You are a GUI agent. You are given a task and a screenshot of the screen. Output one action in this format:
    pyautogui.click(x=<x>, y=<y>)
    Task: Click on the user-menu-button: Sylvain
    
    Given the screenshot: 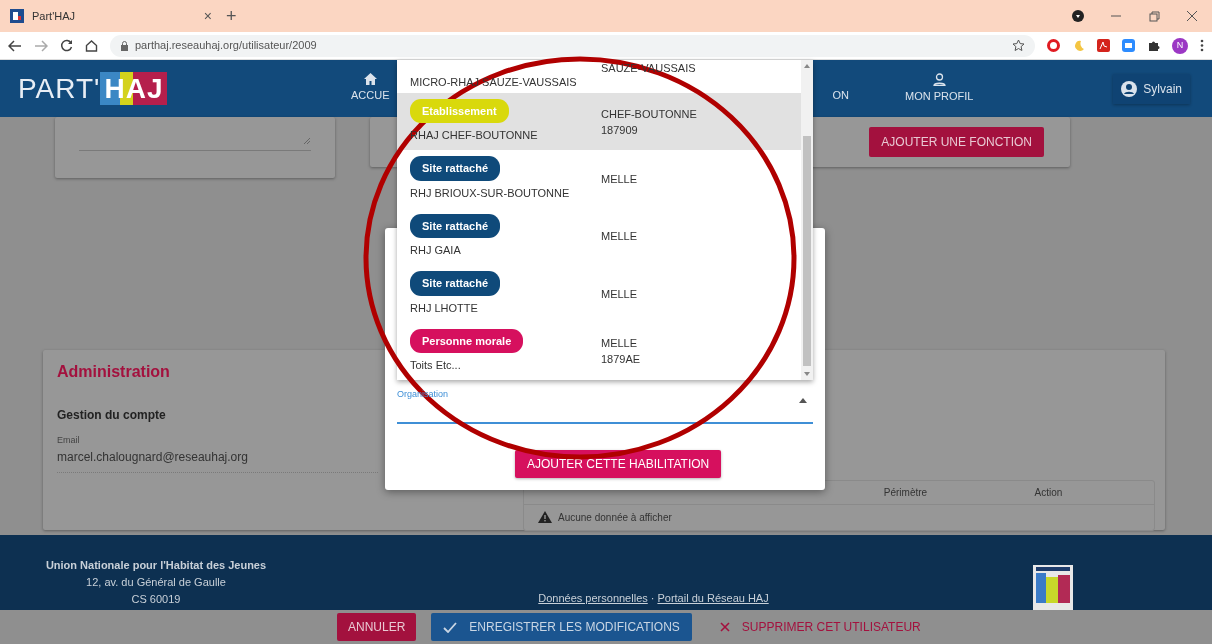 What is the action you would take?
    pyautogui.click(x=1151, y=88)
    